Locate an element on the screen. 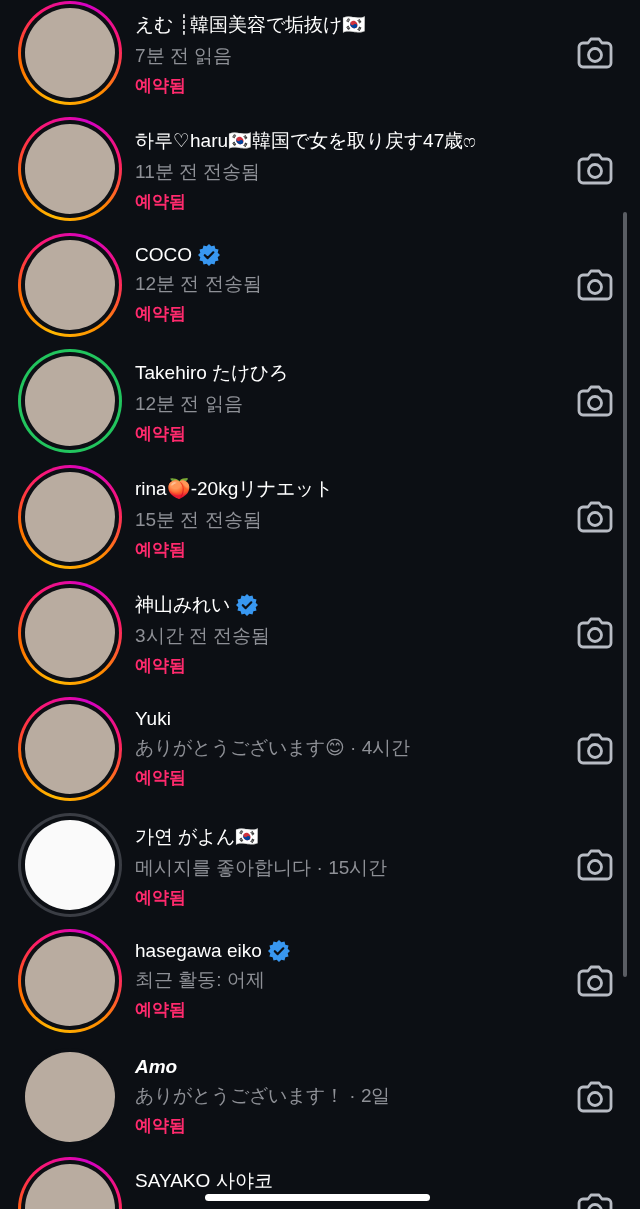 This screenshot has height=1209, width=640. username: 가연 がよん🇰🇷 is located at coordinates (197, 837).